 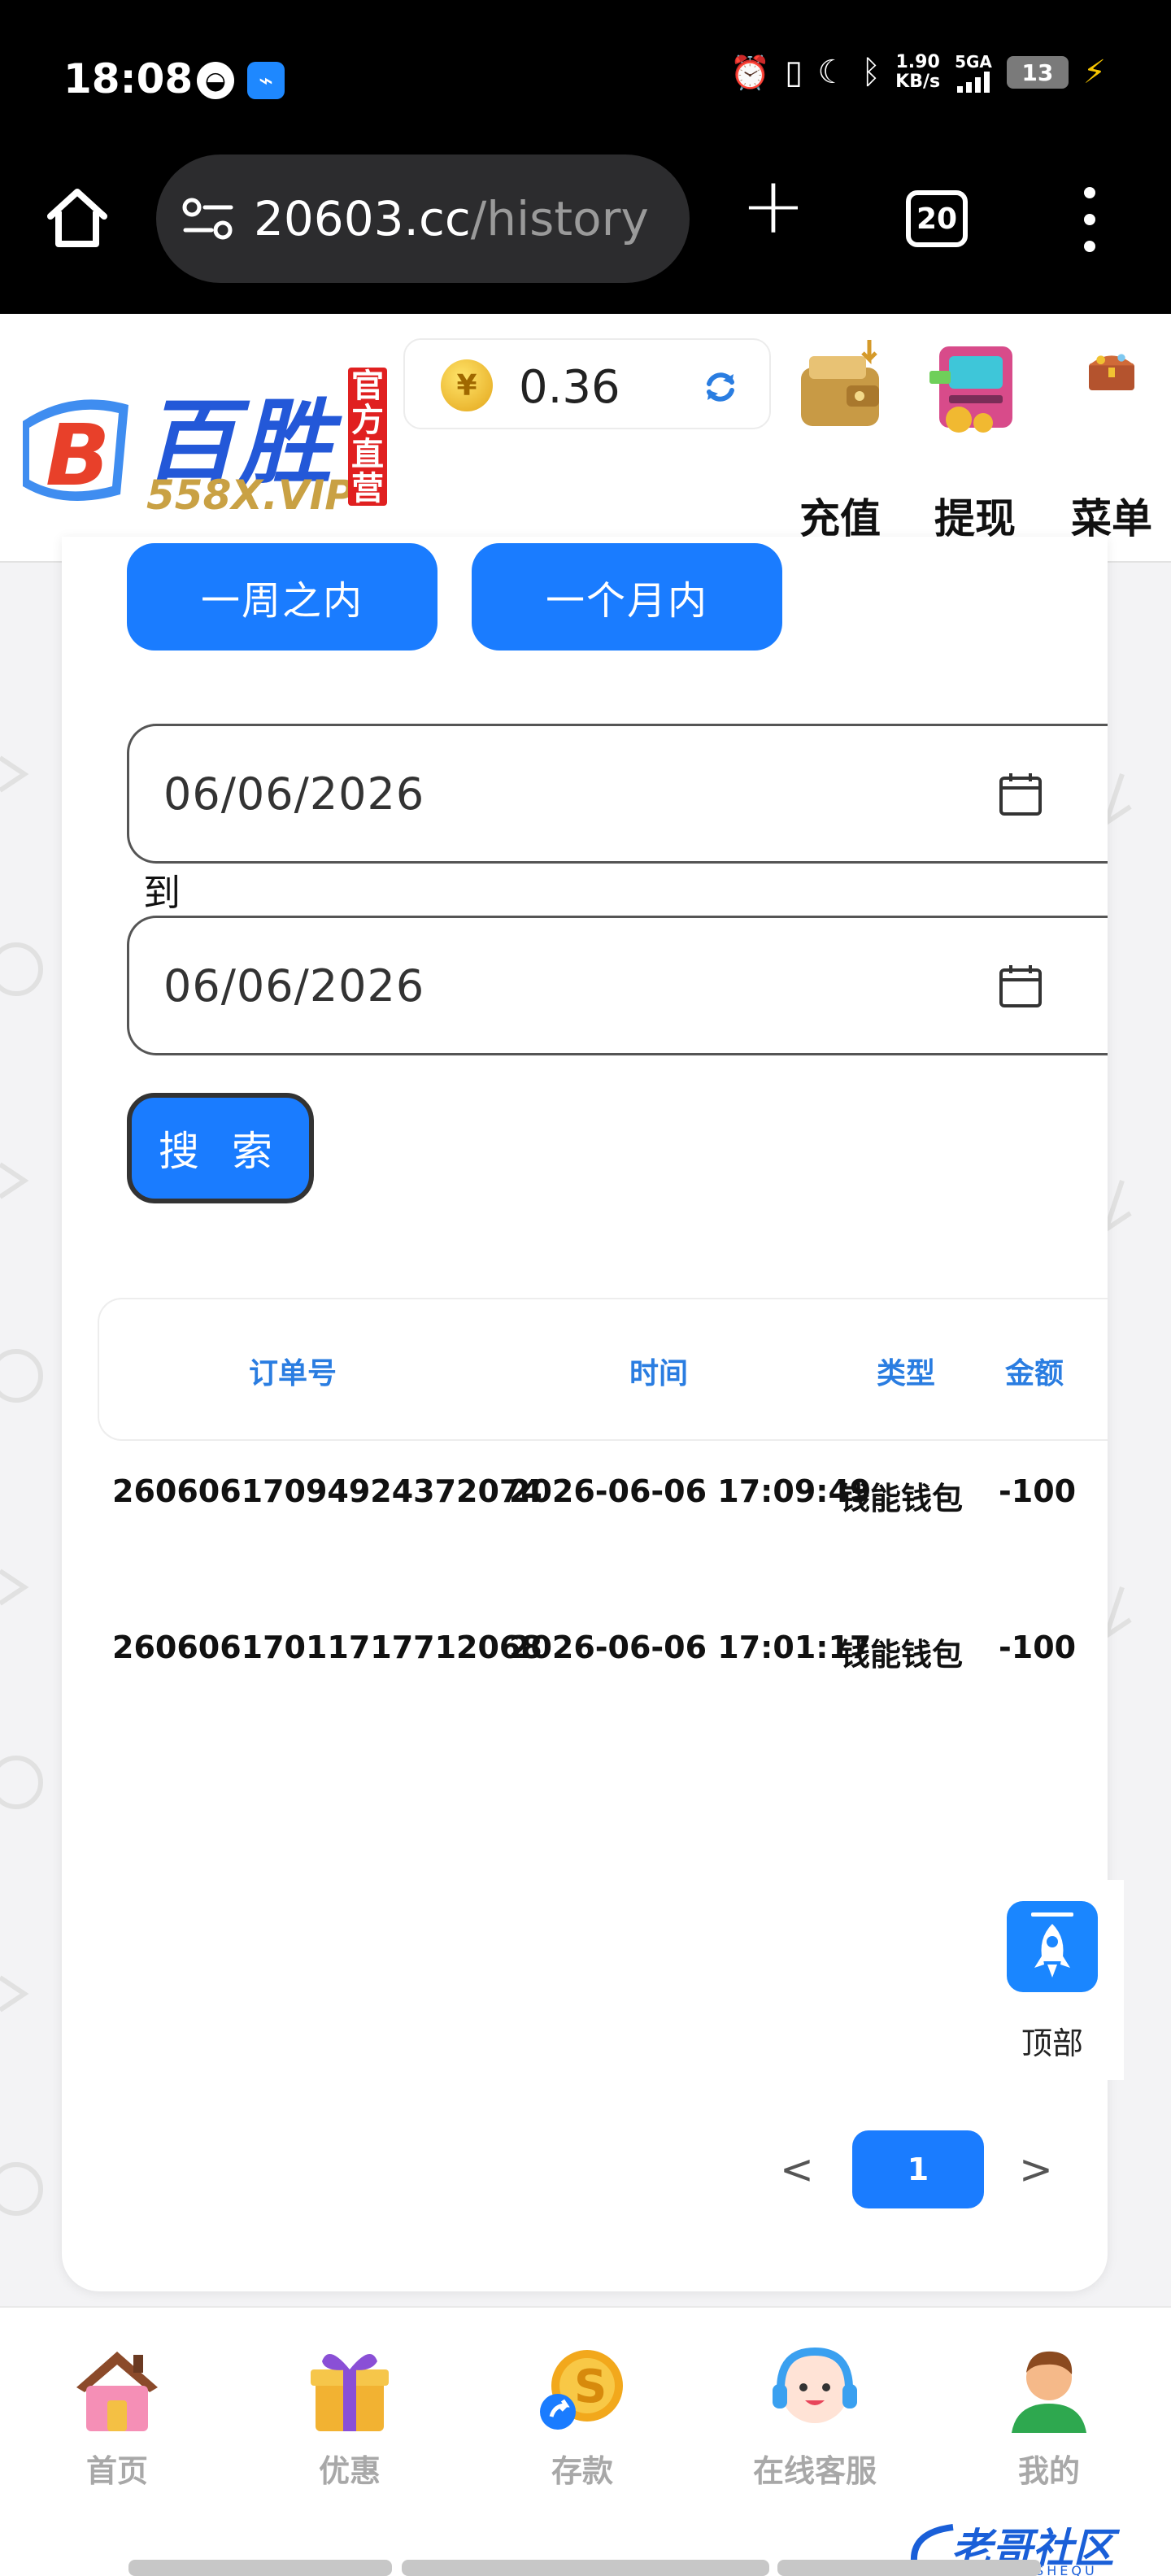 I want to click on nav-profile: 我的, so click(x=1049, y=2416).